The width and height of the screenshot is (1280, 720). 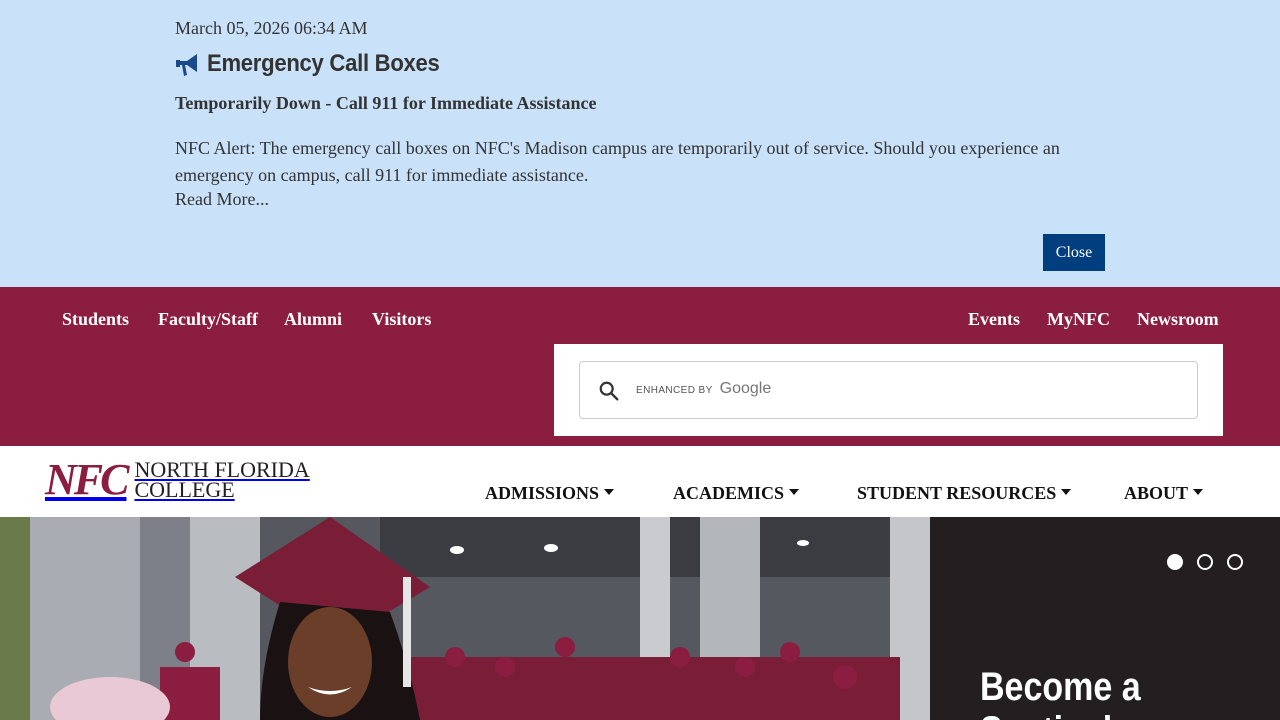 I want to click on utility-link-visitors: Visitors, so click(x=401, y=319).